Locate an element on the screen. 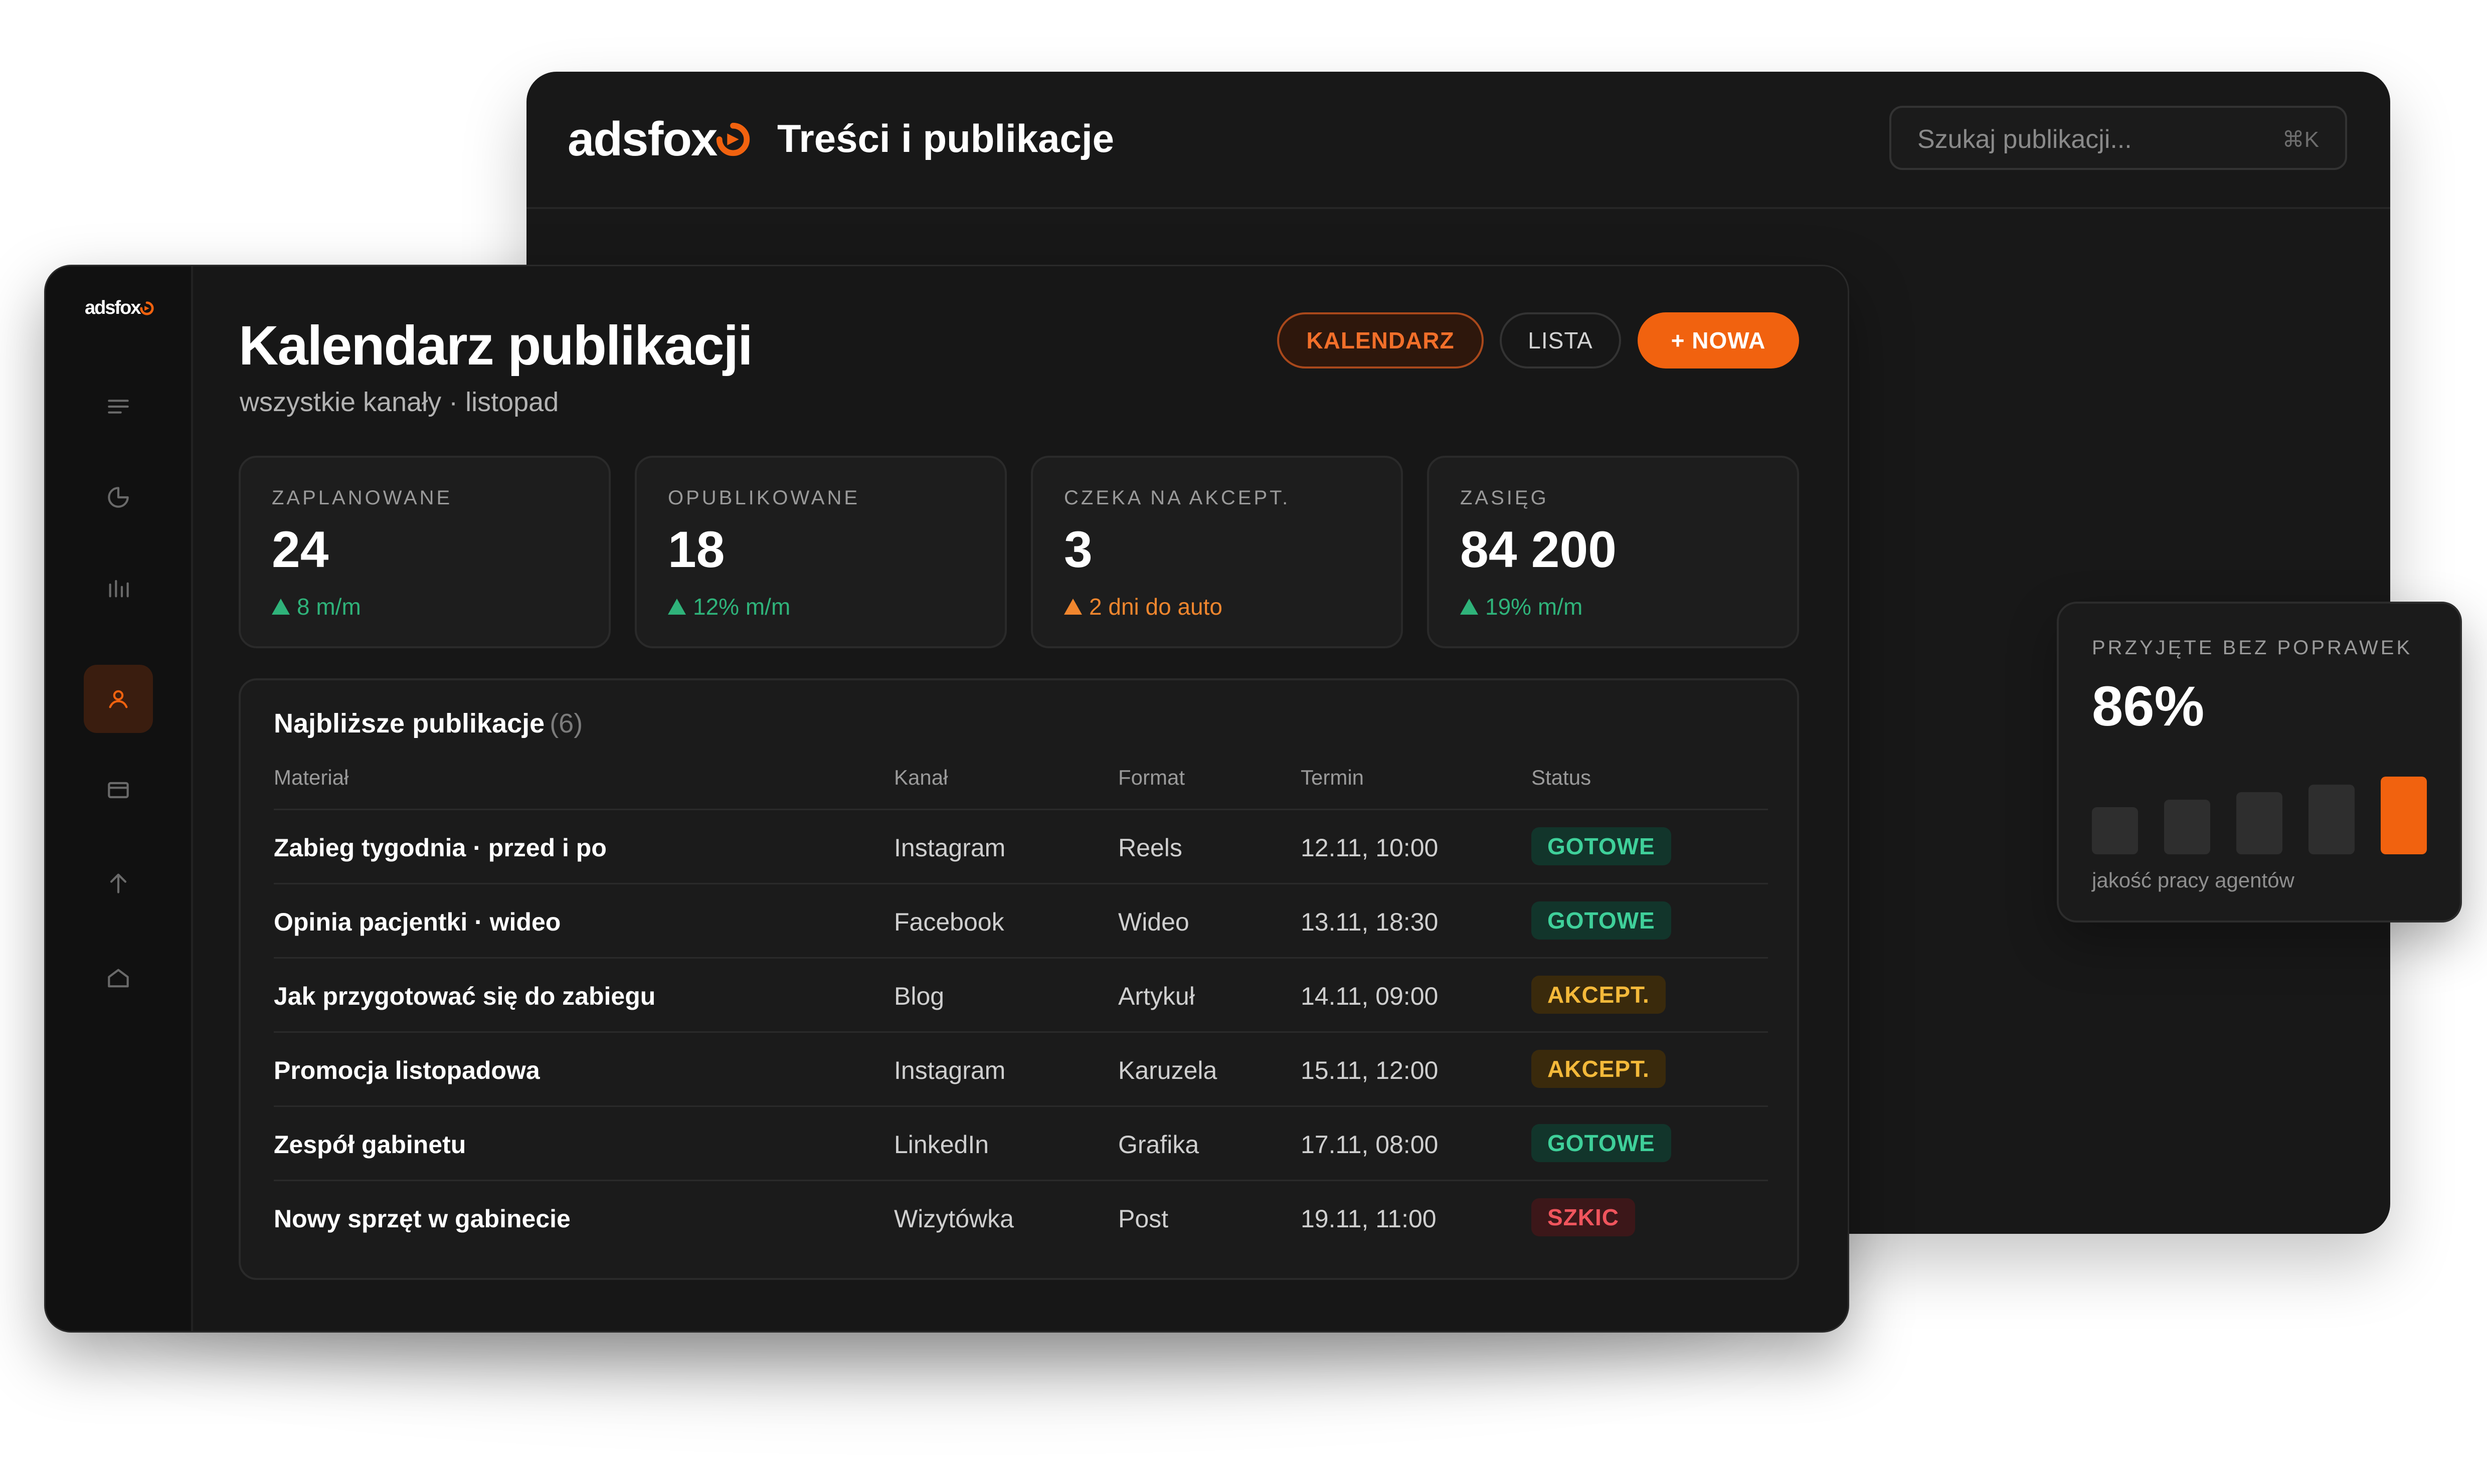 The height and width of the screenshot is (1484, 2487). row-format: Wideo is located at coordinates (1154, 922).